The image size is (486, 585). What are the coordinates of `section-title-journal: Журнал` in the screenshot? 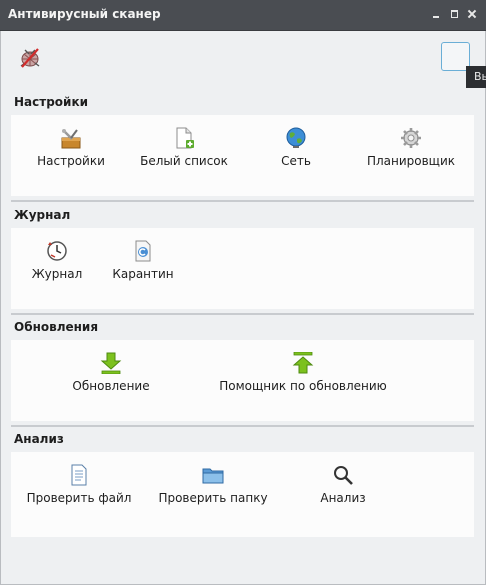 It's located at (42, 215).